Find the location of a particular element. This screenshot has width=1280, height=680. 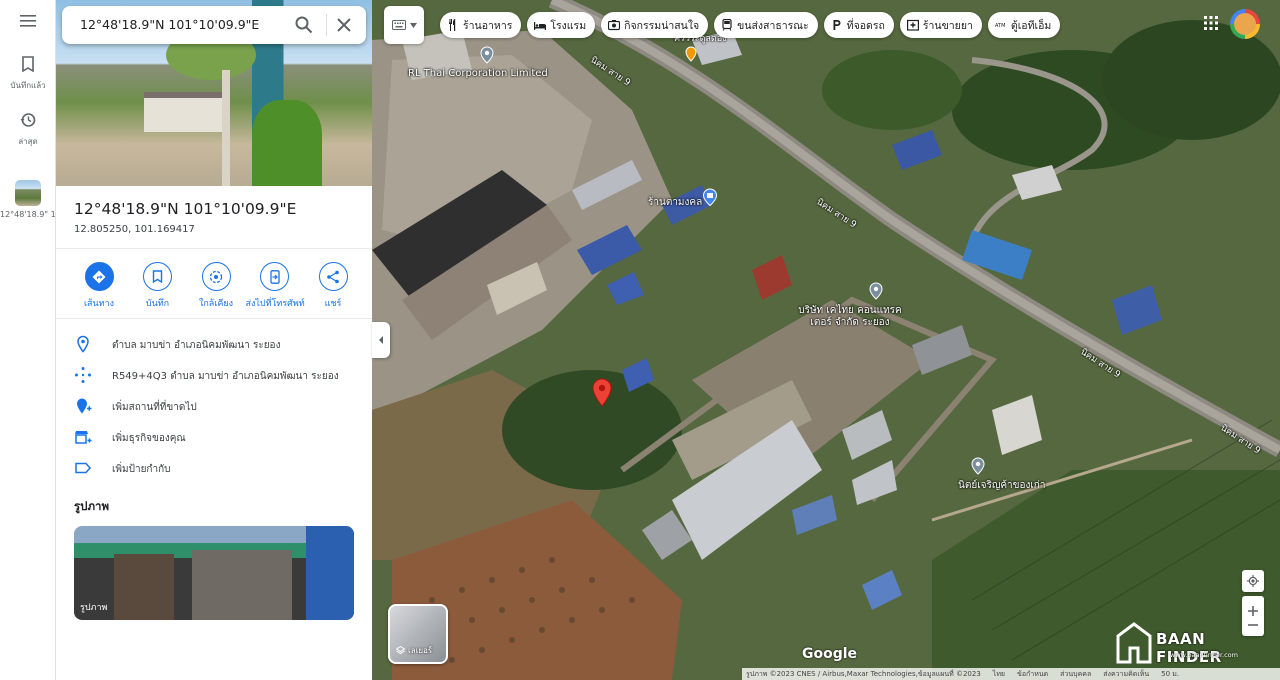

directions-button: เส้นทาง is located at coordinates (99, 286).